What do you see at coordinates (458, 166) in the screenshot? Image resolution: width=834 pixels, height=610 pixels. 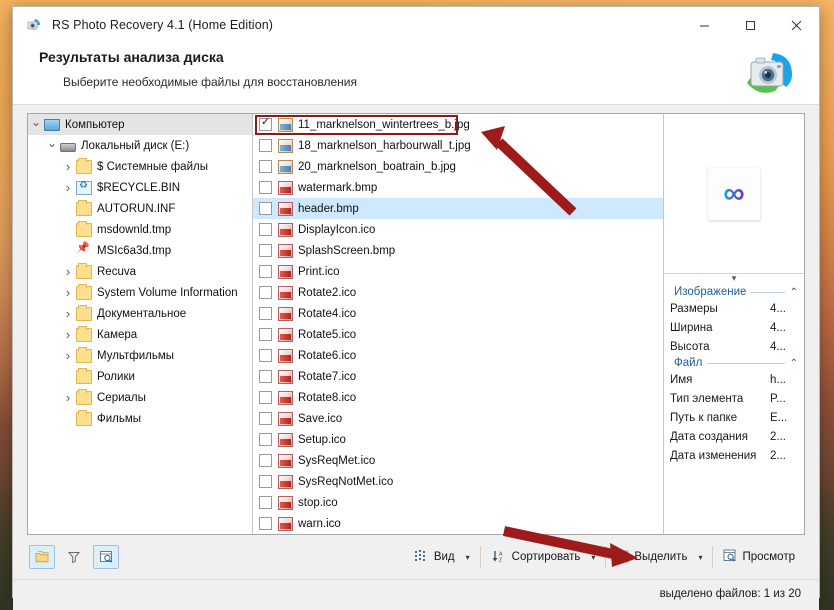 I see `file-list-row: 20_marknelson_boatrain_b.jpg` at bounding box center [458, 166].